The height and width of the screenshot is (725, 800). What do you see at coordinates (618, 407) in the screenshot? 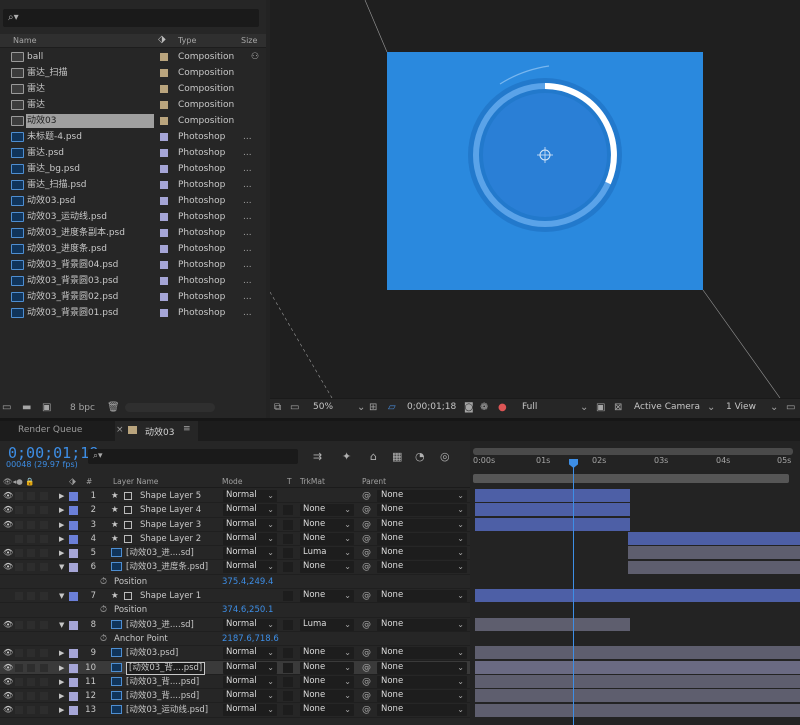
I see `transparency-grid-icon: ⊠` at bounding box center [618, 407].